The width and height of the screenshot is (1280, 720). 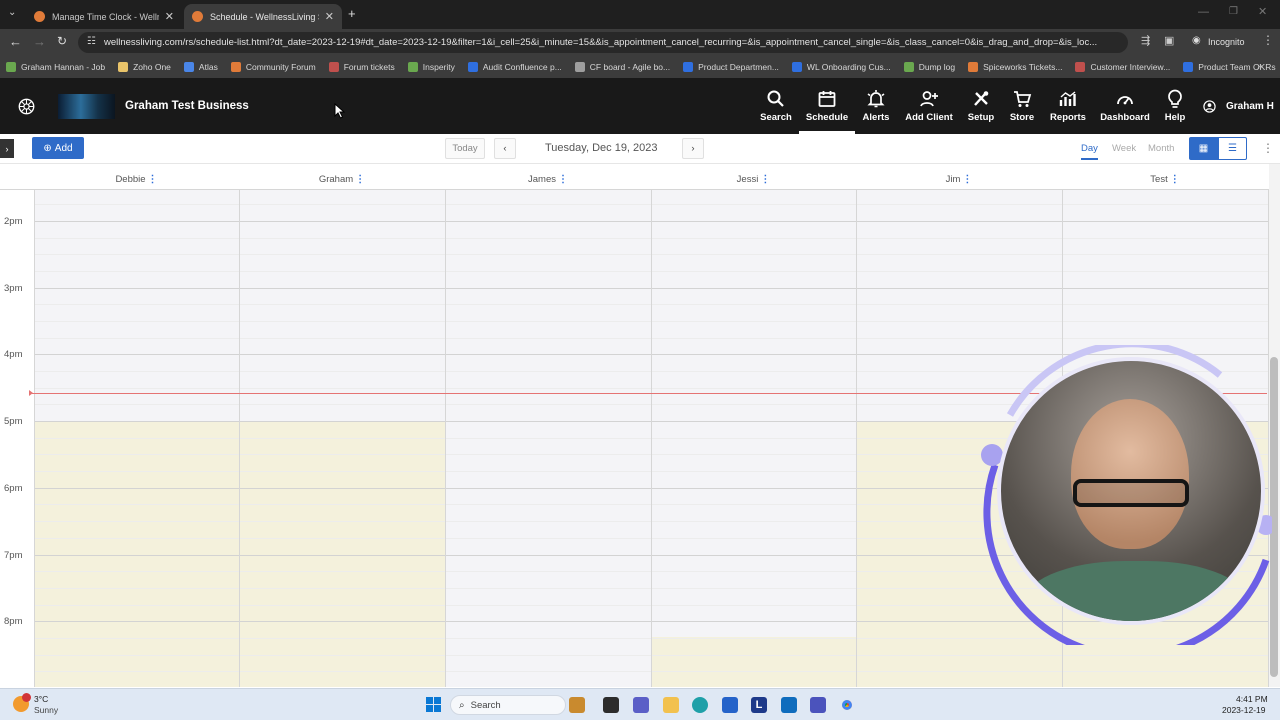 I want to click on available-time-block, so click(x=753, y=662).